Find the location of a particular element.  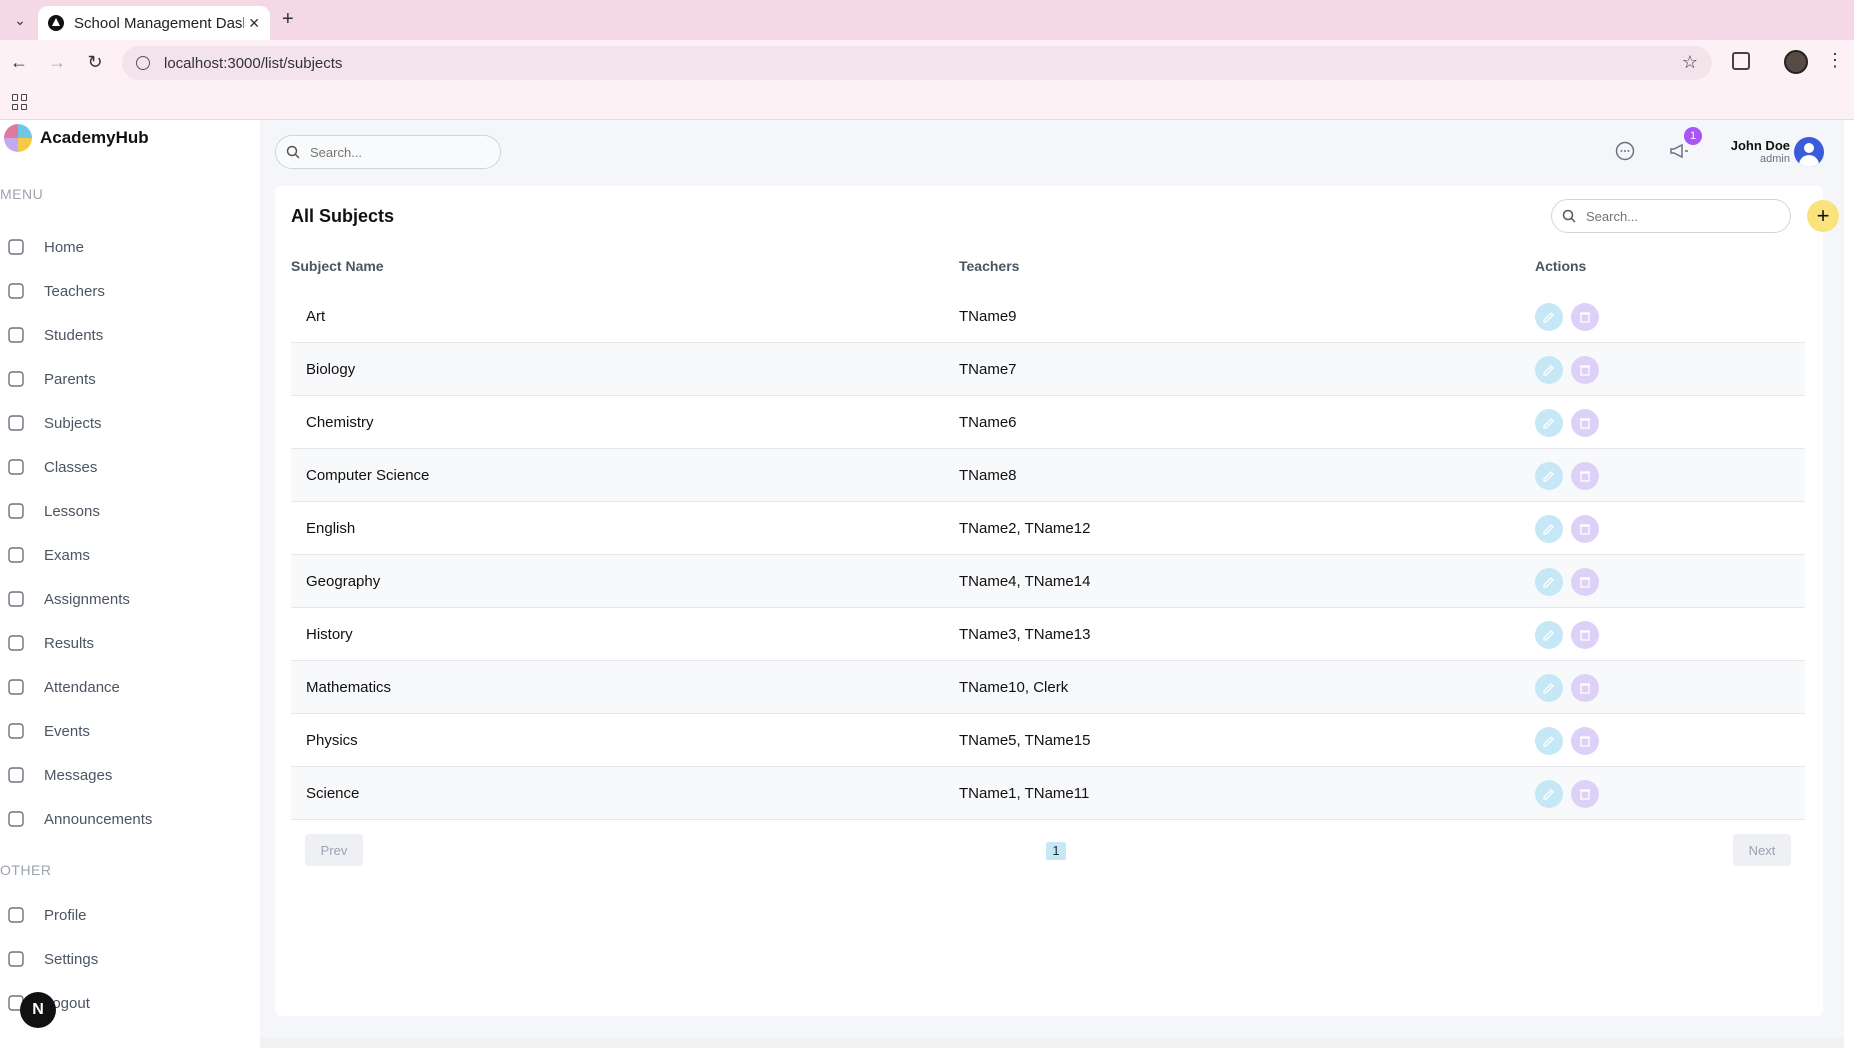

sidebar-item-label: Parents is located at coordinates (70, 379).